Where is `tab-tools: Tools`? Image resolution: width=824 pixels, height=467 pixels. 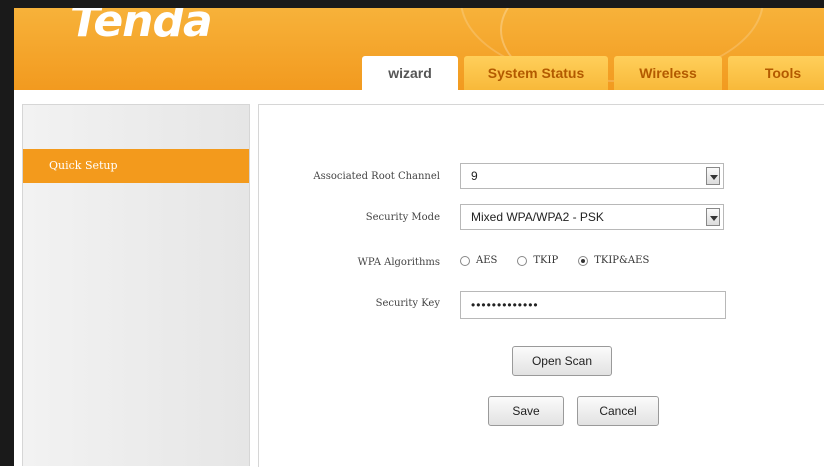
tab-tools: Tools is located at coordinates (776, 73).